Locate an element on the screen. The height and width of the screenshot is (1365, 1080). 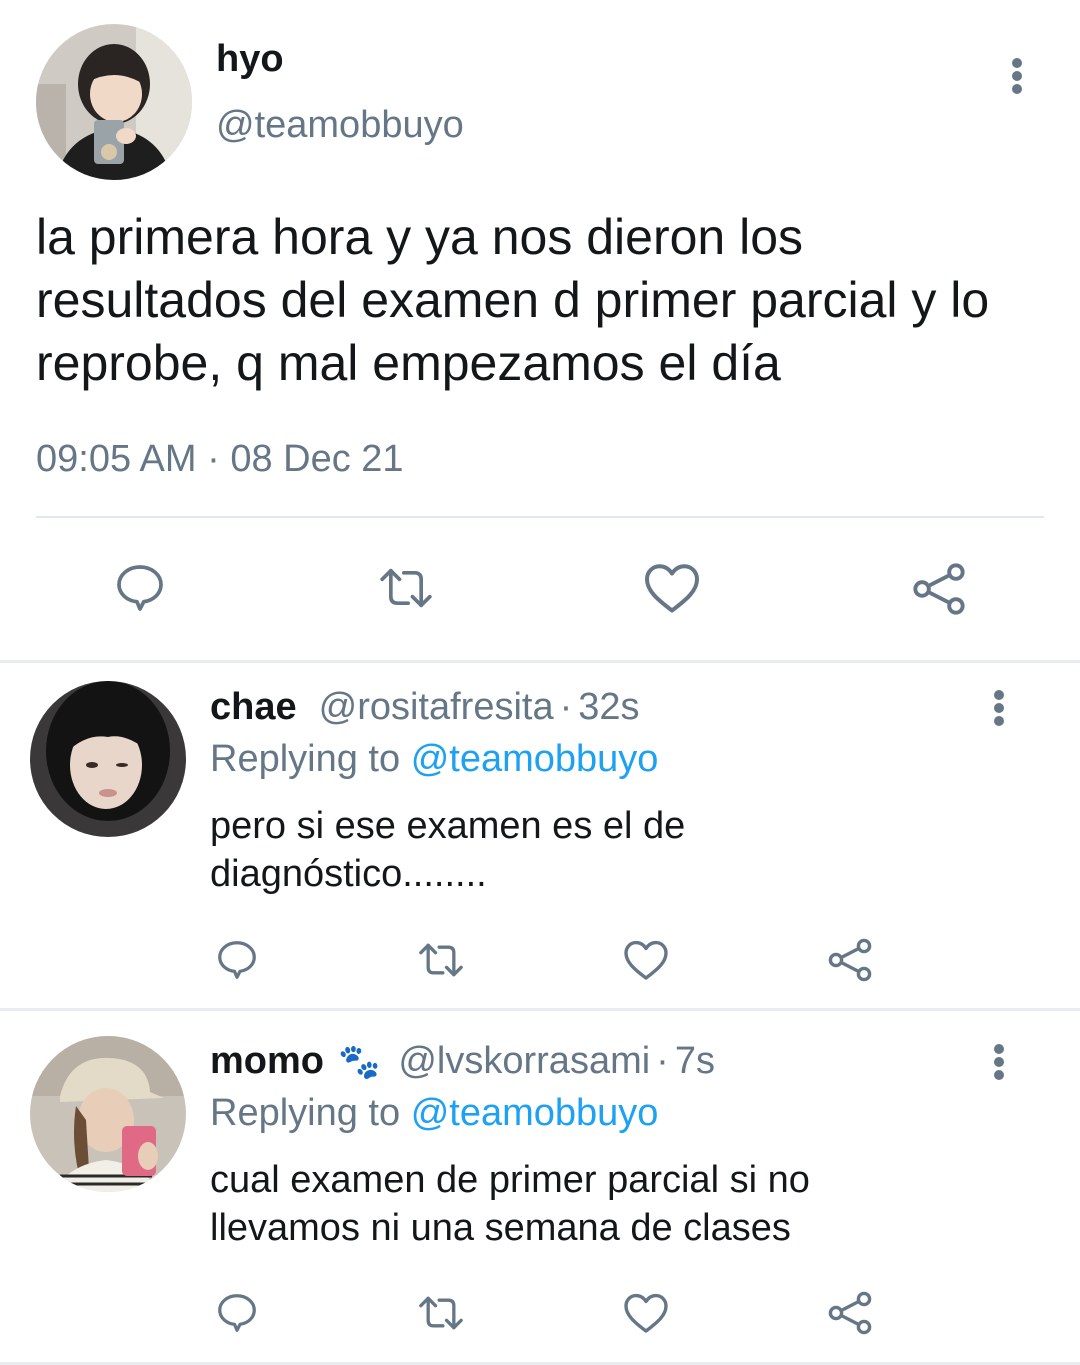
handle: @rositafresita is located at coordinates (436, 707).